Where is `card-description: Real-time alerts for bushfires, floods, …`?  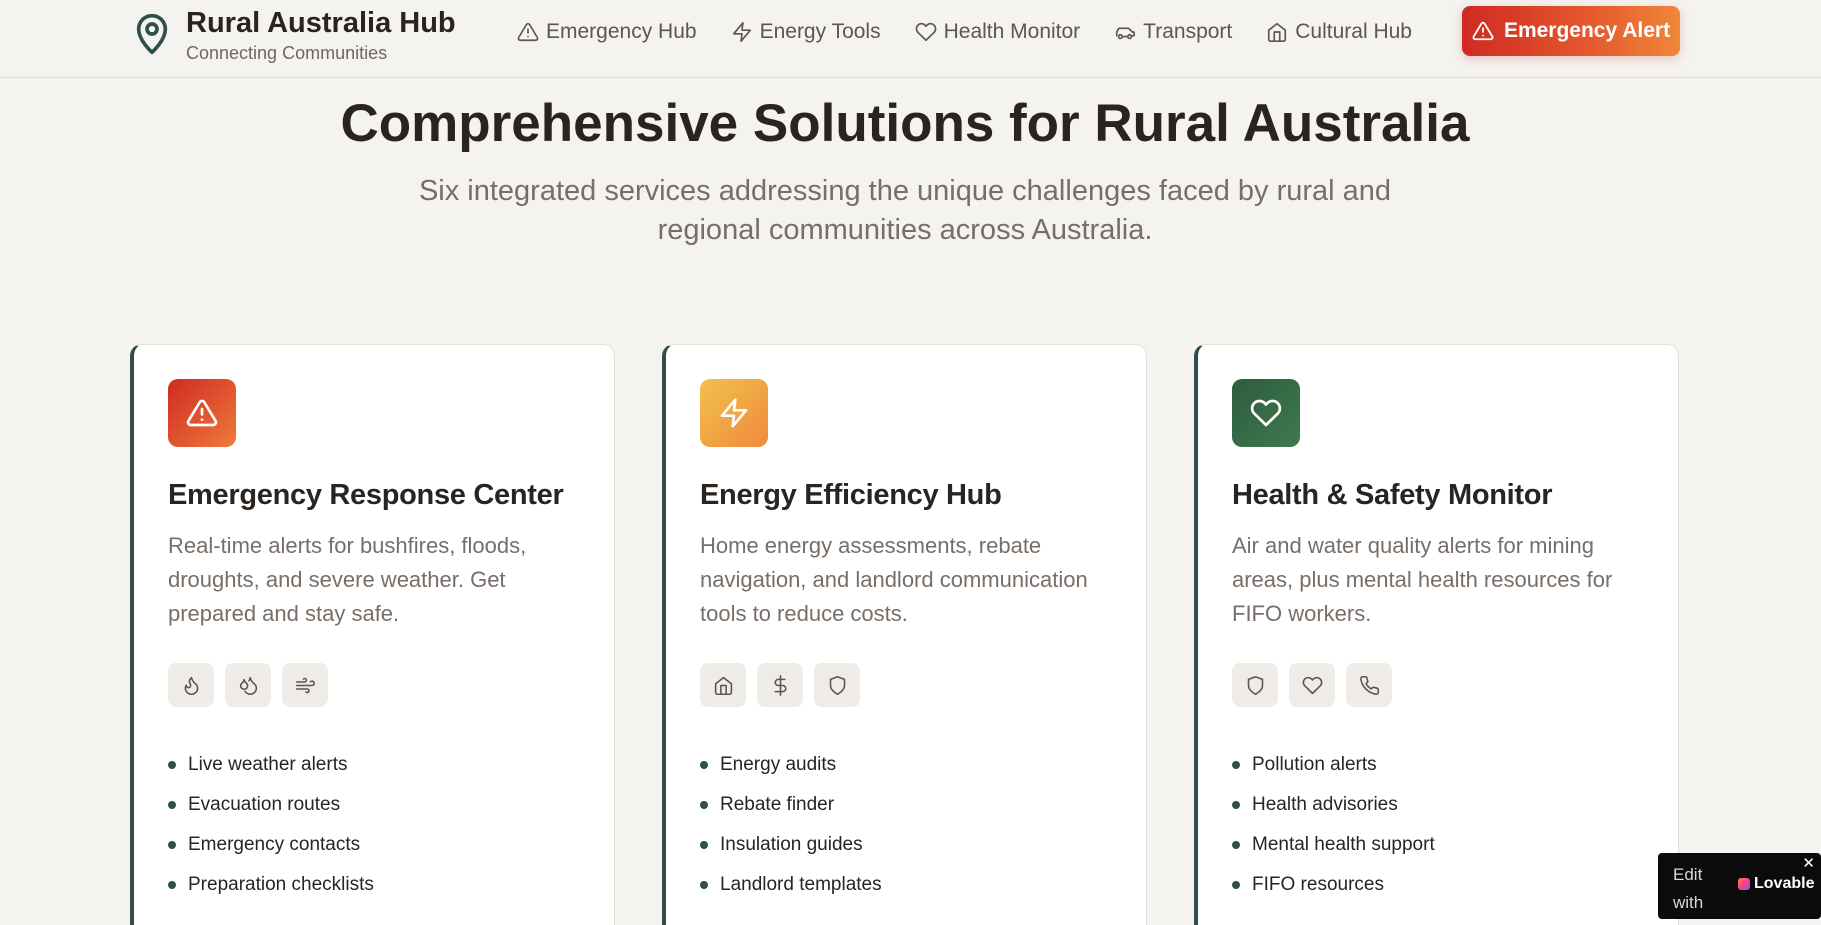
card-description: Real-time alerts for bushfires, floods, … is located at coordinates (347, 579).